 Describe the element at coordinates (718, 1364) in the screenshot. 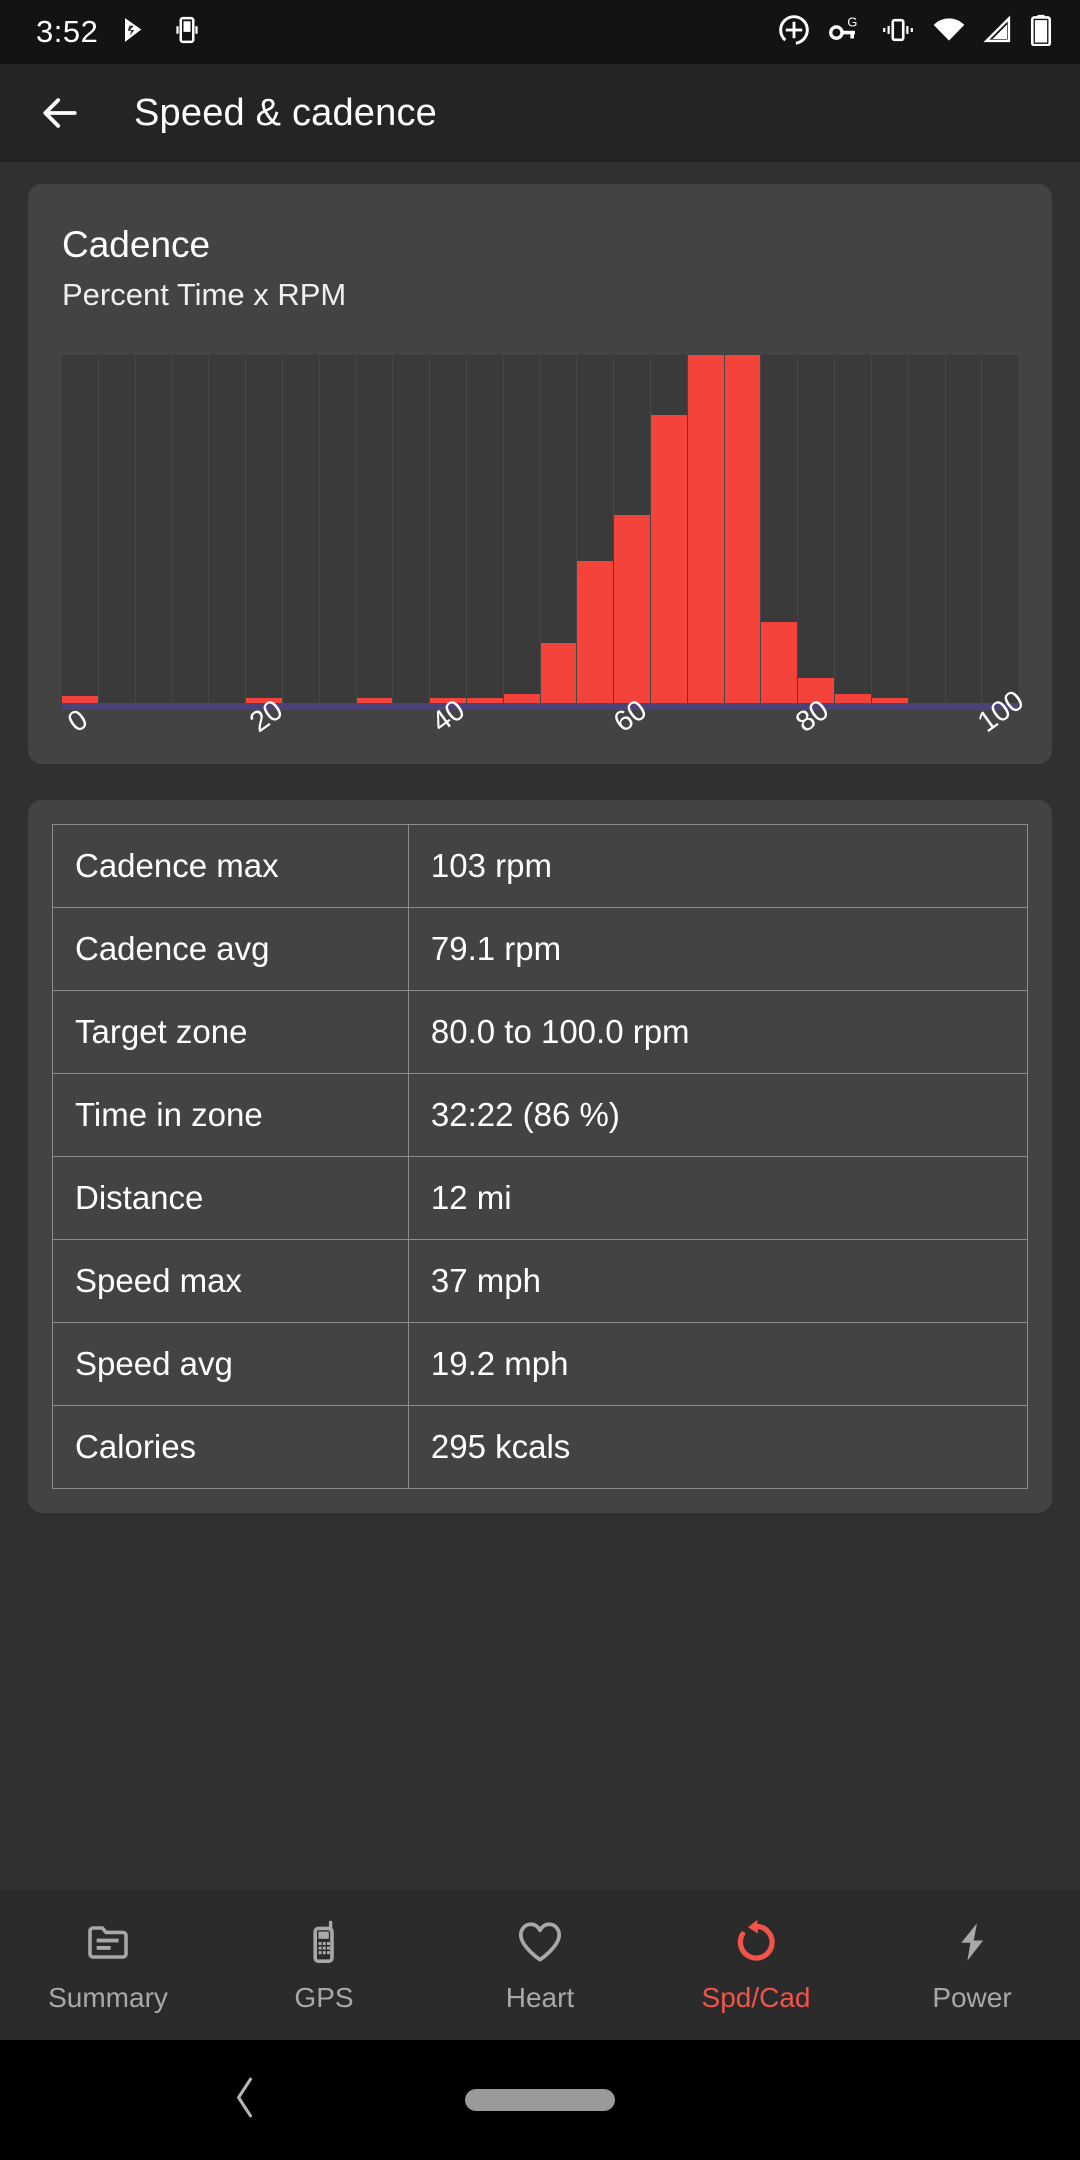

I see `stat-value: 19.2 mph` at that location.